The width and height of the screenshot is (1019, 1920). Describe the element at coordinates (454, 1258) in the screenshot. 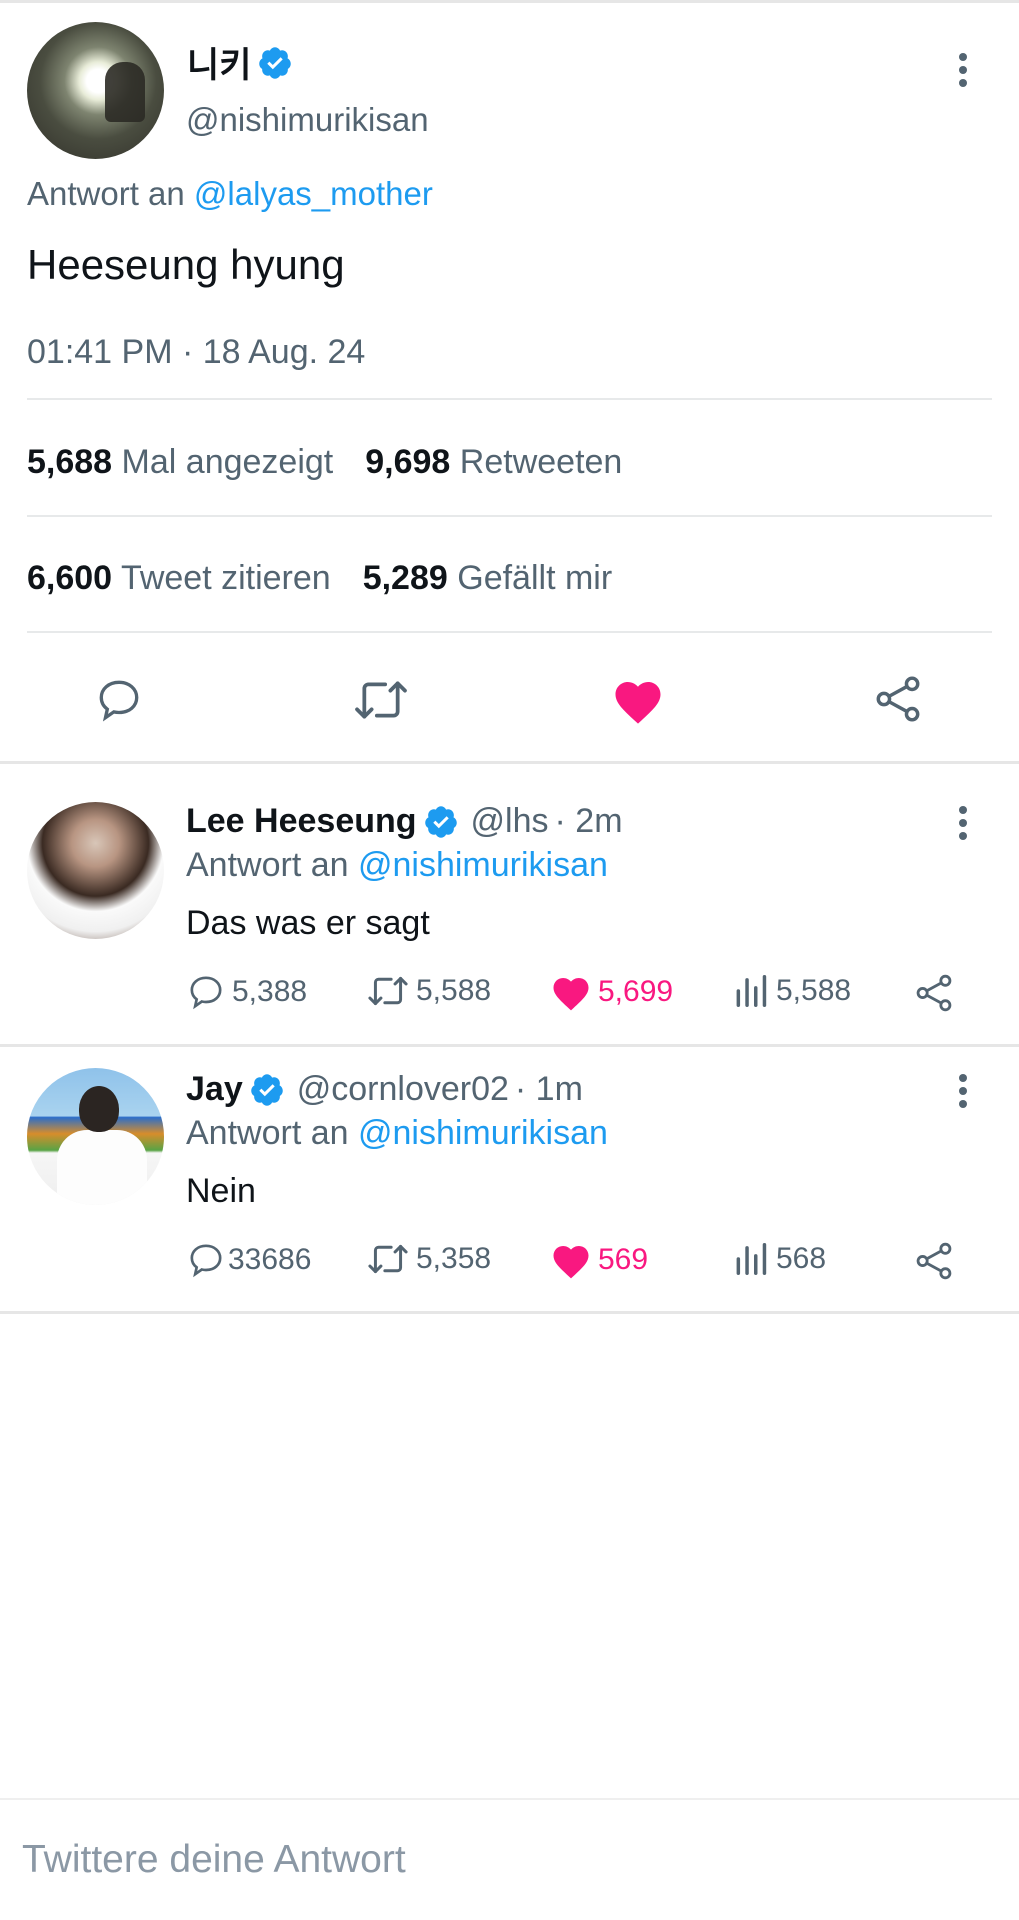

I see `retweet-count: 5,358` at that location.